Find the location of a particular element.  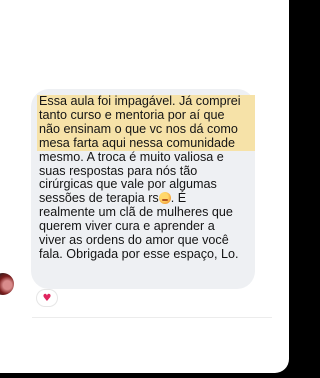

highlighted-line: Essa aula foi impagável. Já comprei is located at coordinates (146, 101).